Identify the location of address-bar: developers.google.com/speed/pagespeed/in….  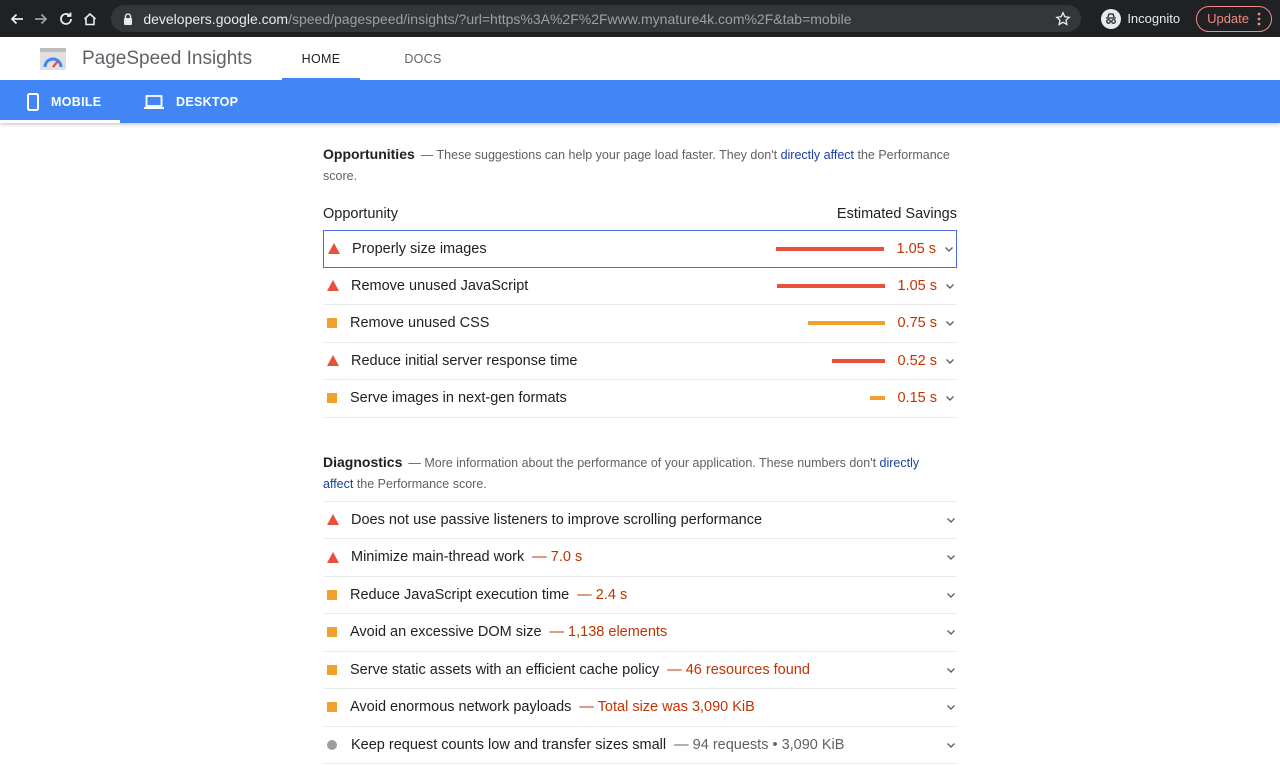
(596, 18).